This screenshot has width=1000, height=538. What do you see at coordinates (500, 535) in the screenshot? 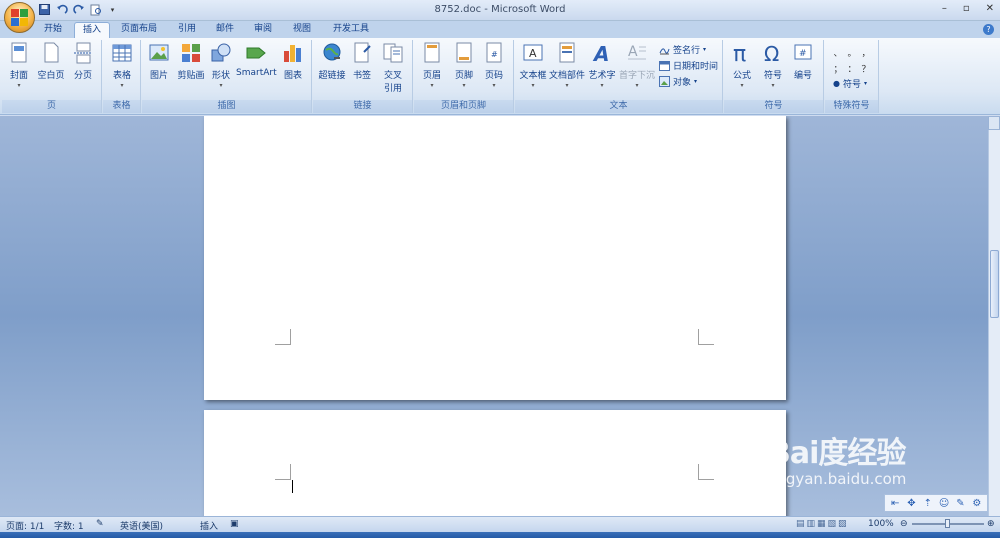
I see `taskbar` at bounding box center [500, 535].